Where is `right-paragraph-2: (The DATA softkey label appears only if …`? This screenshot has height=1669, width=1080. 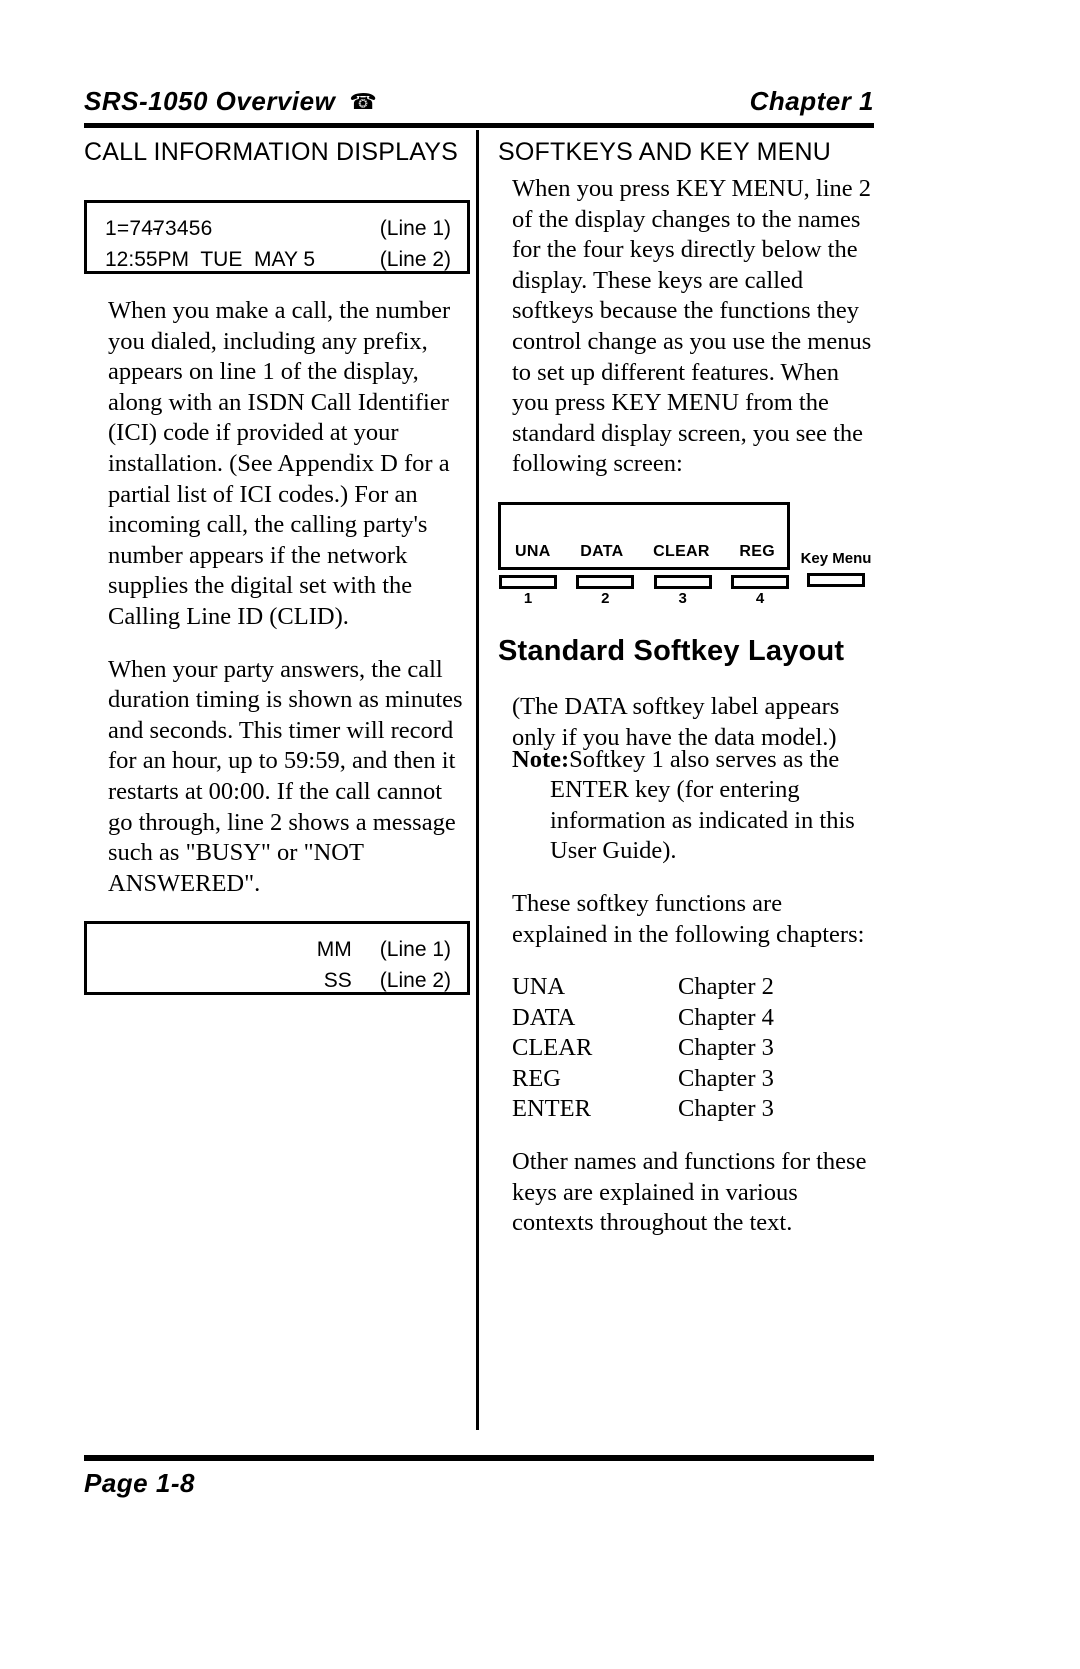 right-paragraph-2: (The DATA softkey label appears only if … is located at coordinates (676, 721).